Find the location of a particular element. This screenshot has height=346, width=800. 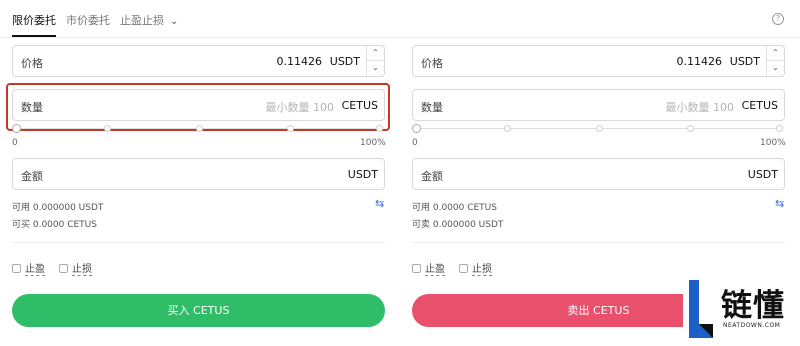

sell-quantity-unit: CETUS is located at coordinates (759, 105).